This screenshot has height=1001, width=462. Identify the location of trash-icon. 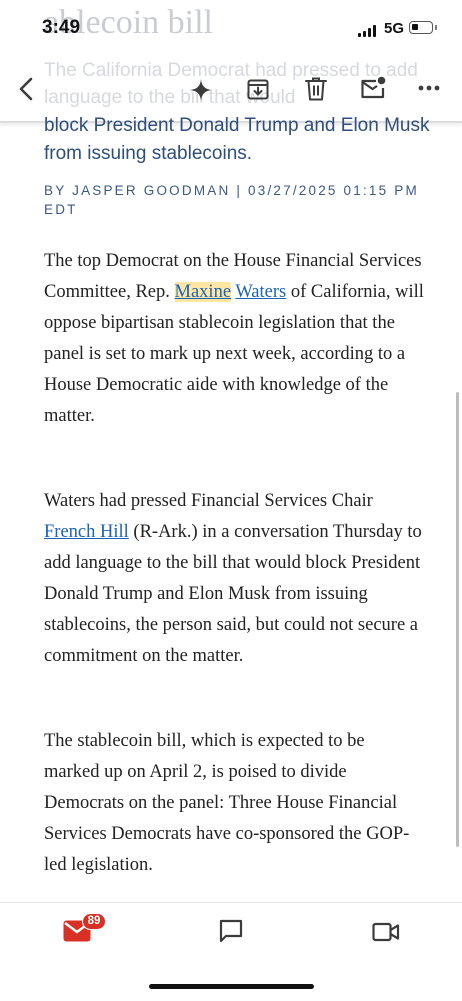
(316, 89).